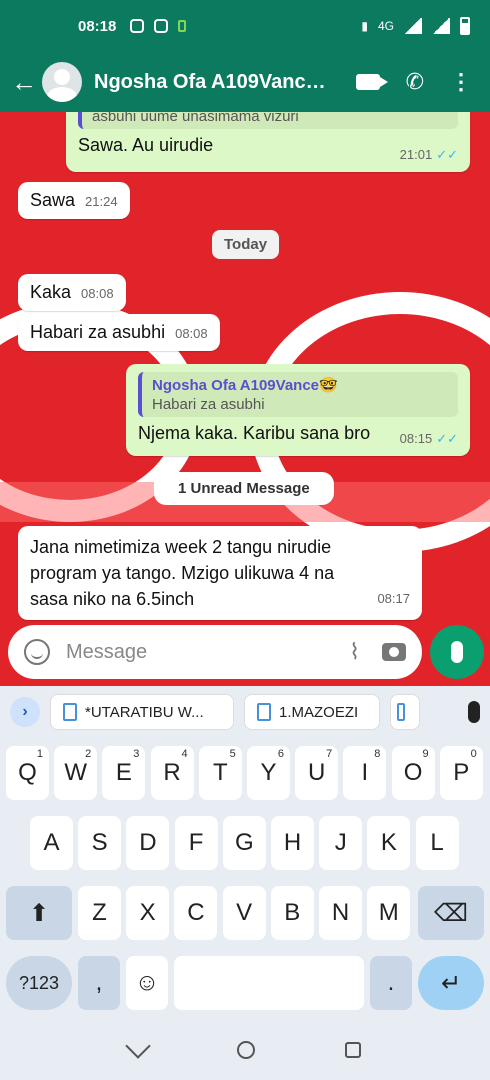 The width and height of the screenshot is (490, 1080). Describe the element at coordinates (298, 394) in the screenshot. I see `quoted-message: Ngosha Ofa A109Vance🤓 Habari za asubhi` at that location.